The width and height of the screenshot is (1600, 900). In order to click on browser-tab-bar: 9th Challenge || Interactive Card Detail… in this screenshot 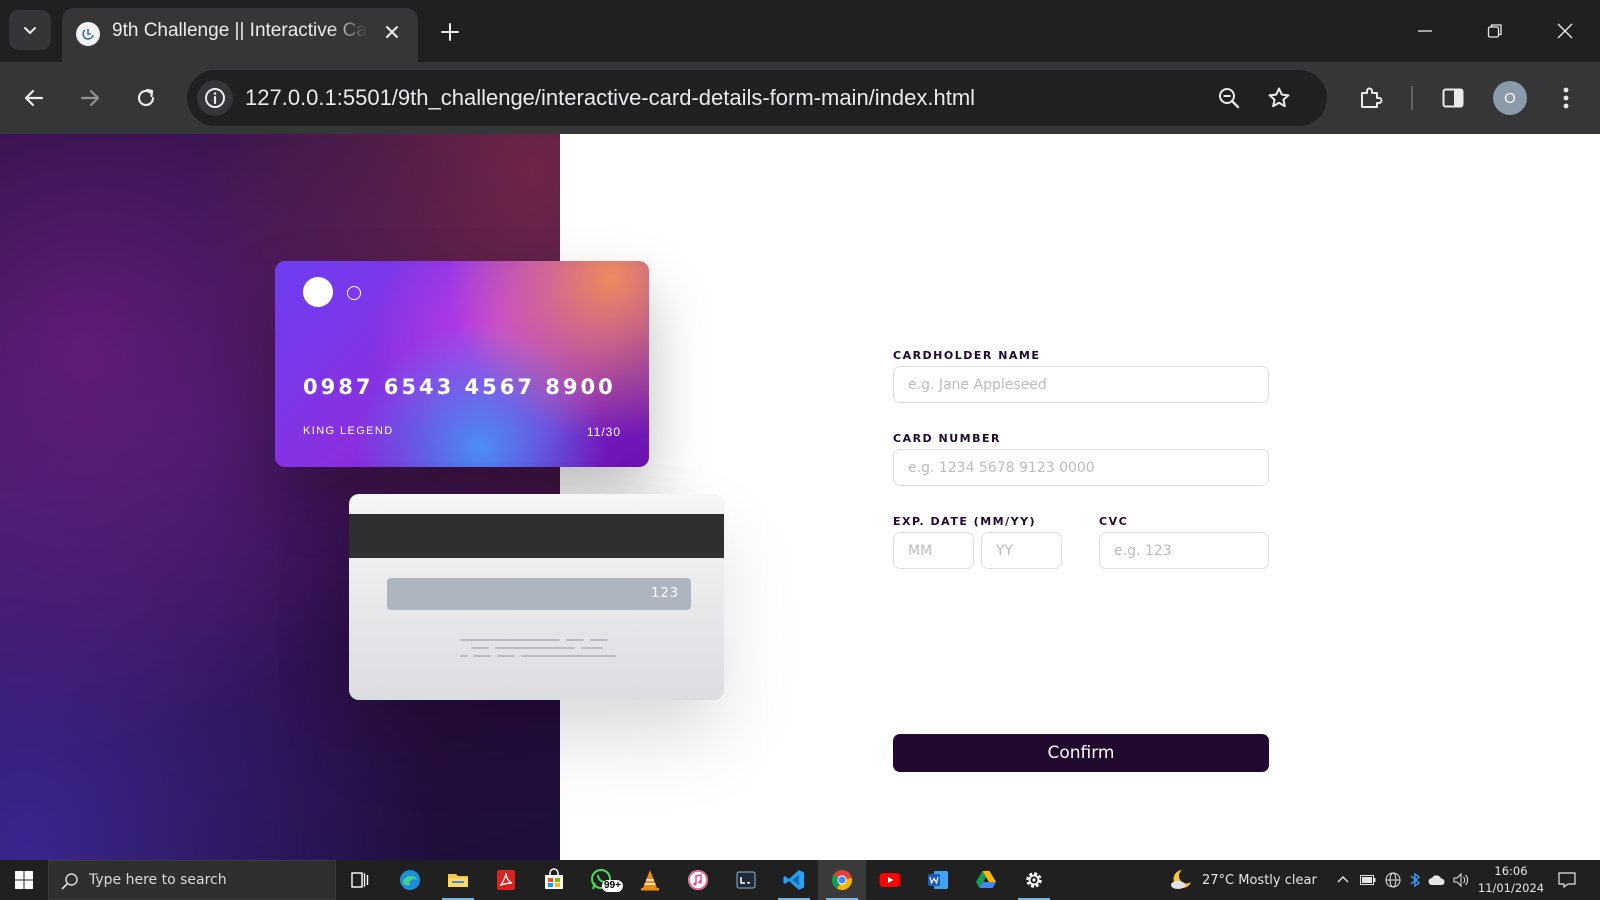, I will do `click(800, 31)`.